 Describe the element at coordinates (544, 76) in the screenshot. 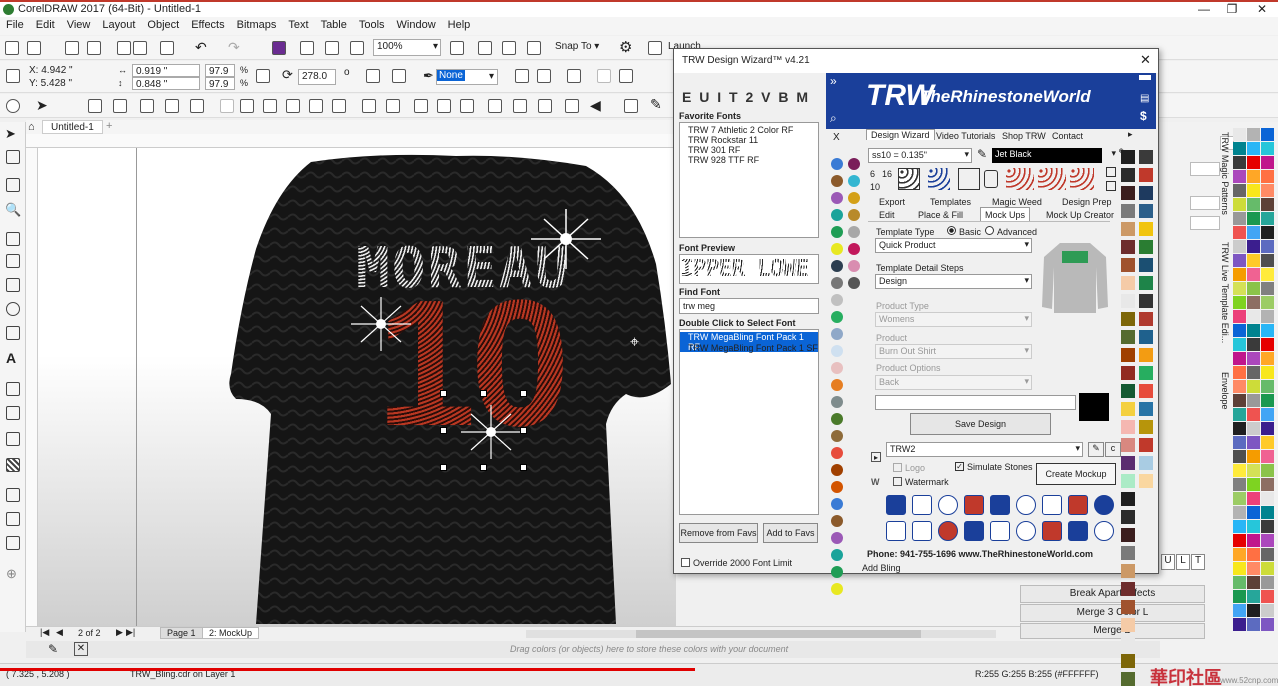

I see `break-apart-icon` at that location.